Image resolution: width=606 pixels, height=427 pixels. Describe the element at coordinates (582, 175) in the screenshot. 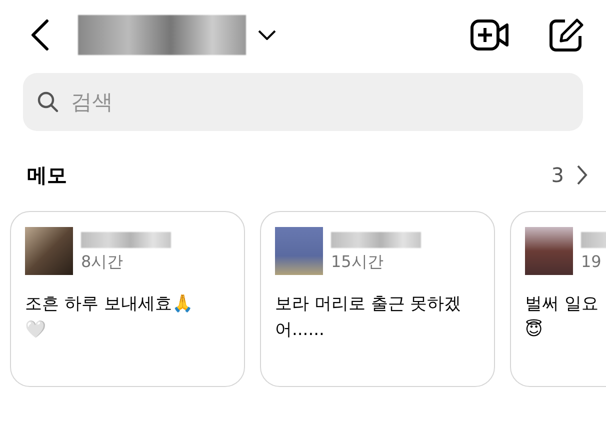

I see `chevron-right-icon` at that location.